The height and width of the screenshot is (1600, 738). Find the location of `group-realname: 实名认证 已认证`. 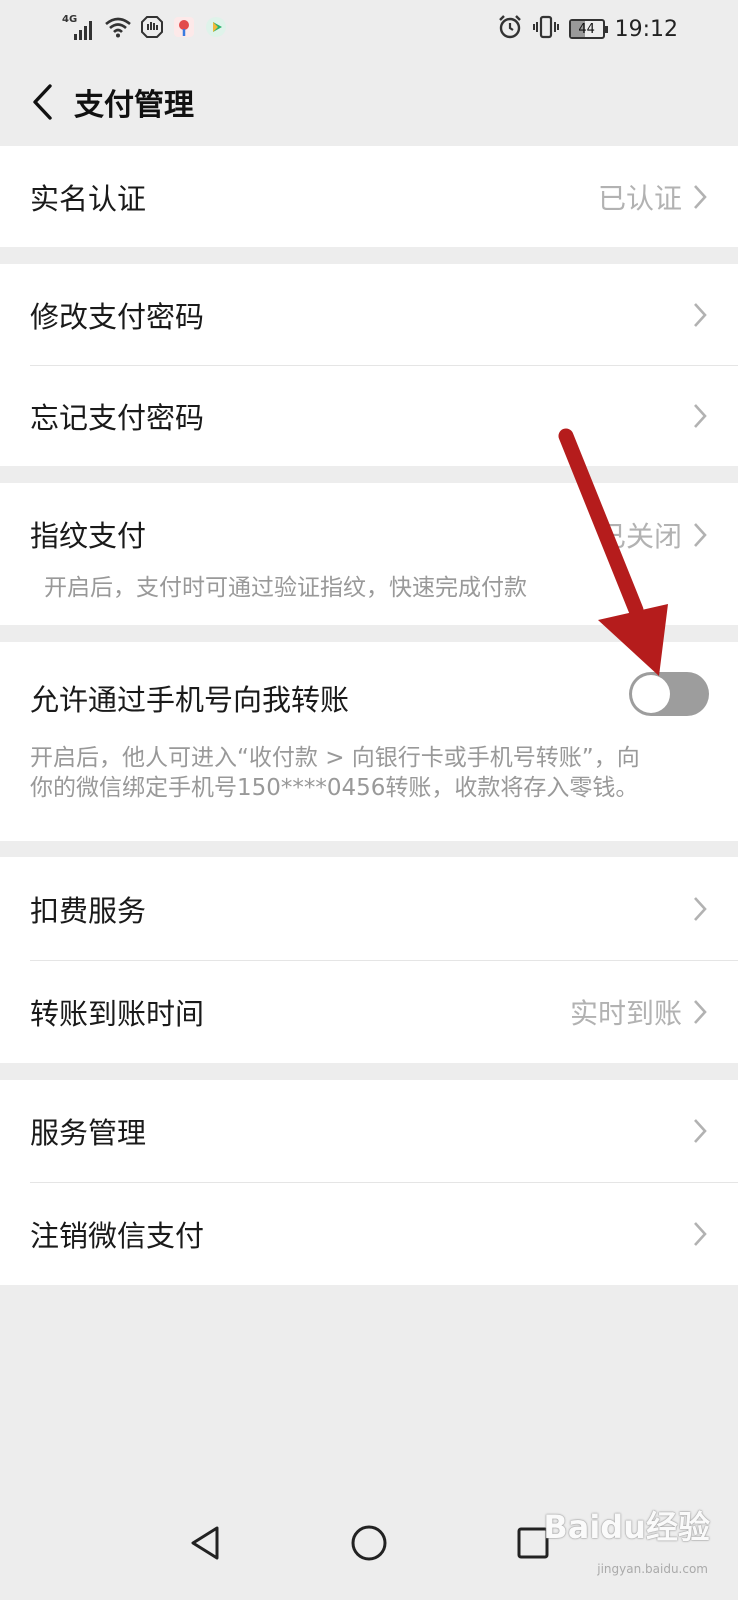

group-realname: 实名认证 已认证 is located at coordinates (369, 196).